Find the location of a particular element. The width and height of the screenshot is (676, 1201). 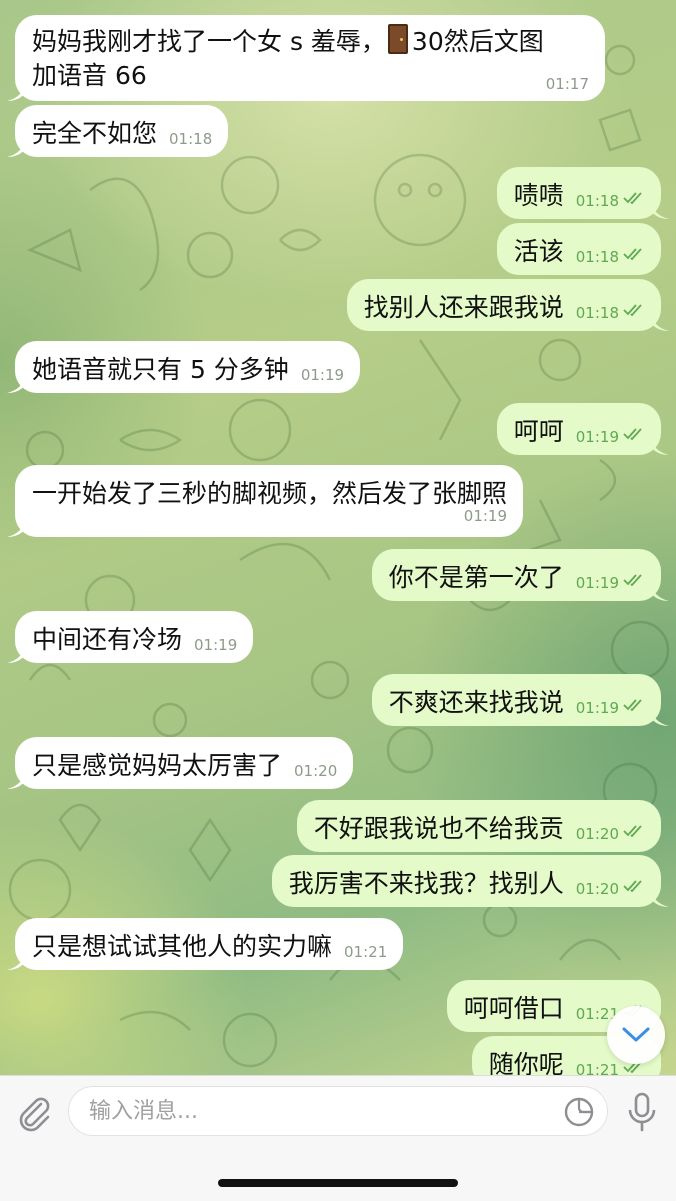

message-bubble: 不爽还来找我说 01:19 is located at coordinates (520, 700).